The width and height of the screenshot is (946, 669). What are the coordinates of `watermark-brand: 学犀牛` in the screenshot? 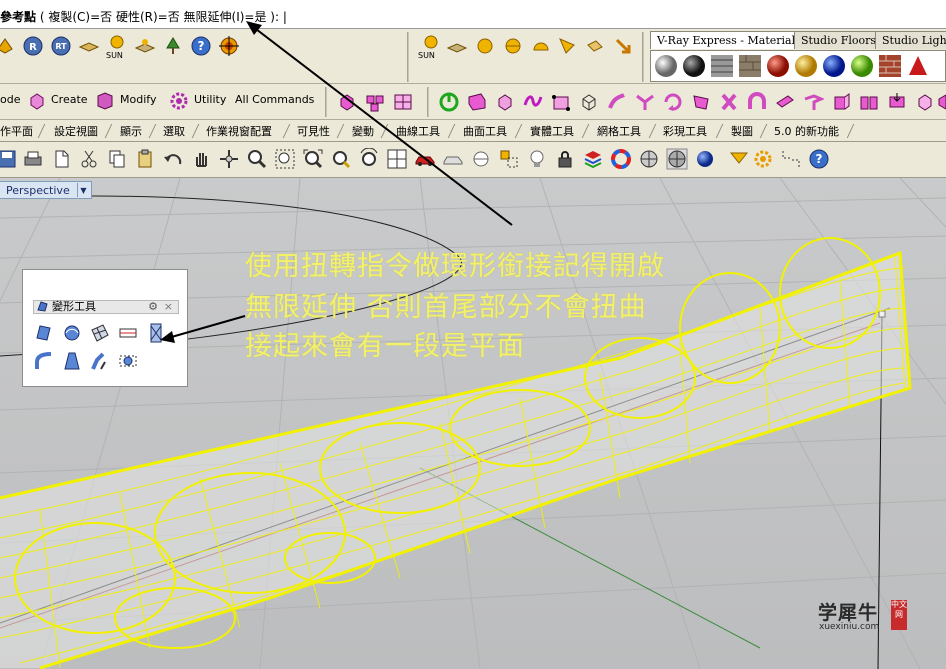 It's located at (848, 613).